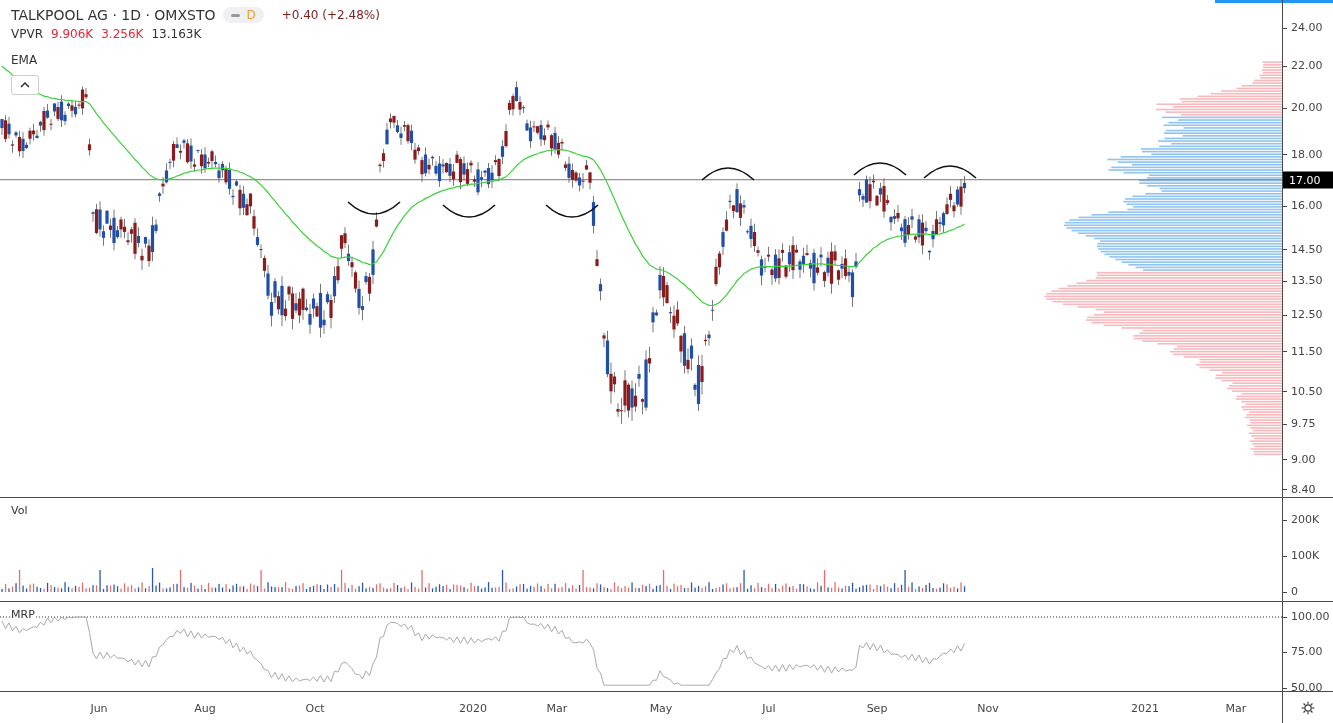  What do you see at coordinates (122, 34) in the screenshot?
I see `indicator-value: 3.256K` at bounding box center [122, 34].